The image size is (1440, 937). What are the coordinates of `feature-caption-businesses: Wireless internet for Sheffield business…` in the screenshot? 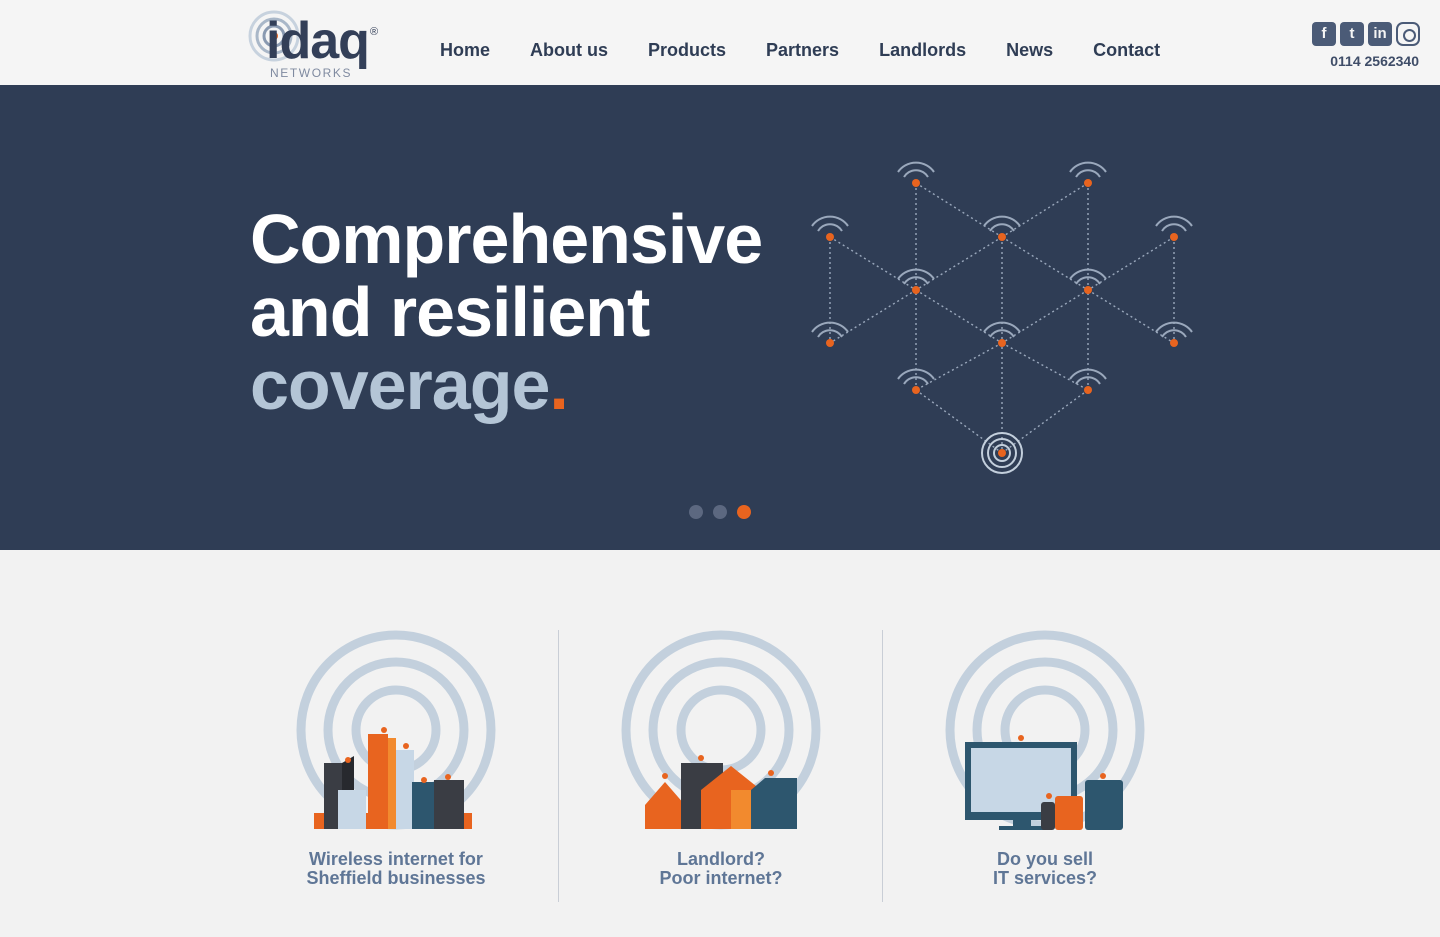 It's located at (396, 869).